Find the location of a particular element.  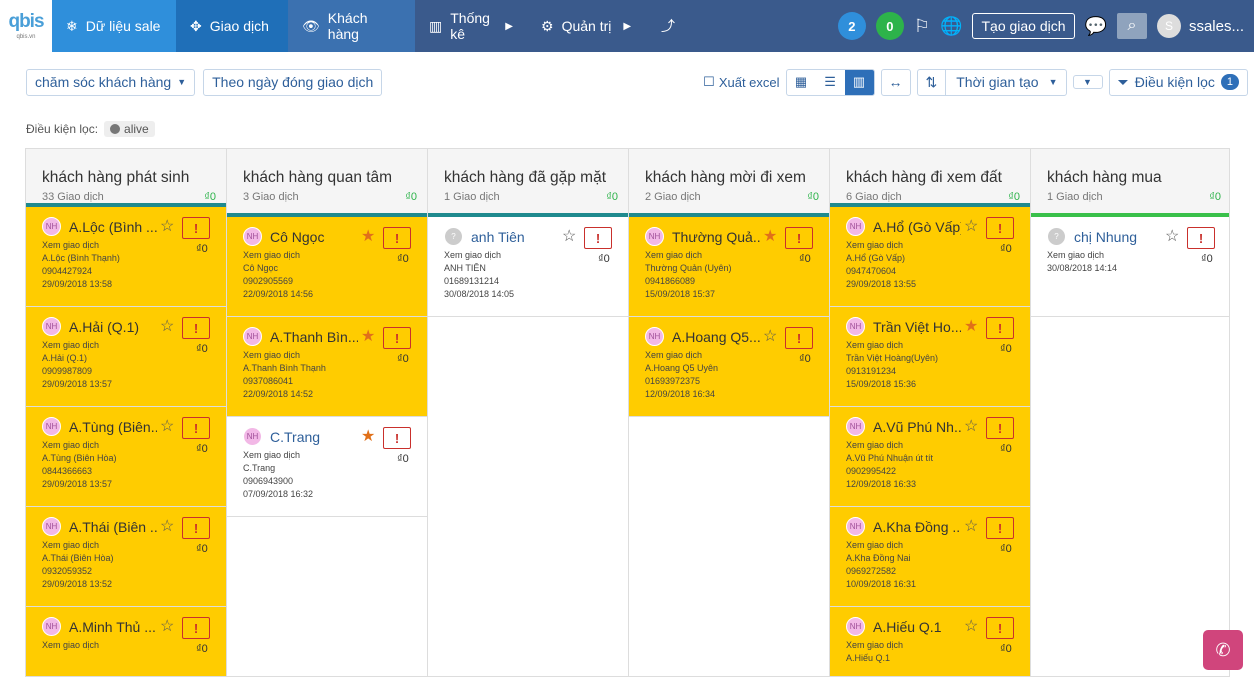

chat-icon: 💬 is located at coordinates (1096, 26).